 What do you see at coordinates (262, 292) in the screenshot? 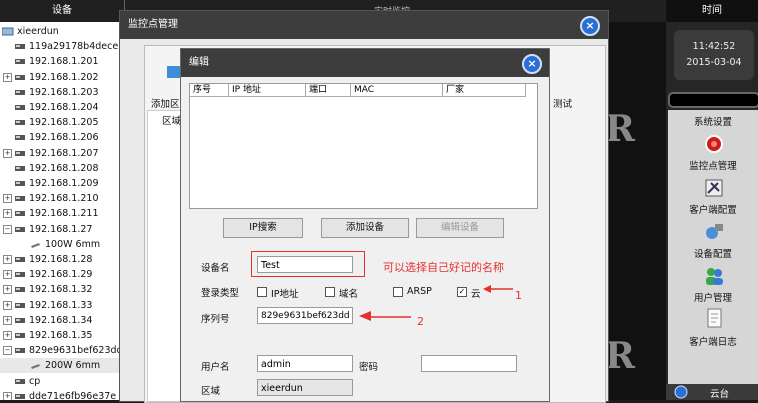
I see `login-ip-checkbox` at bounding box center [262, 292].